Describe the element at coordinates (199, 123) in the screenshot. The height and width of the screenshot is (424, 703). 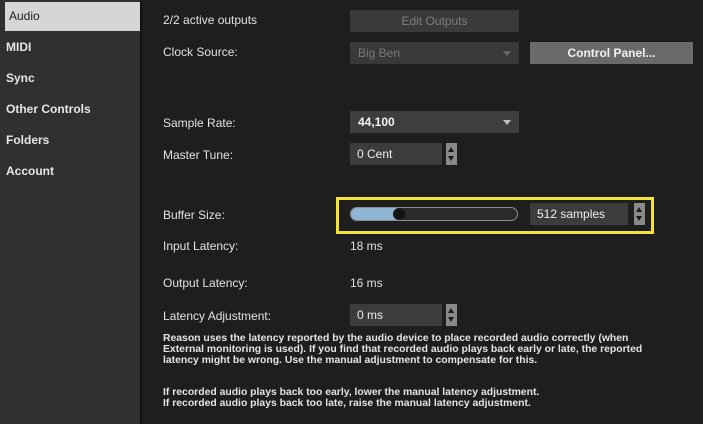
I see `sample-rate-label: Sample Rate:` at that location.